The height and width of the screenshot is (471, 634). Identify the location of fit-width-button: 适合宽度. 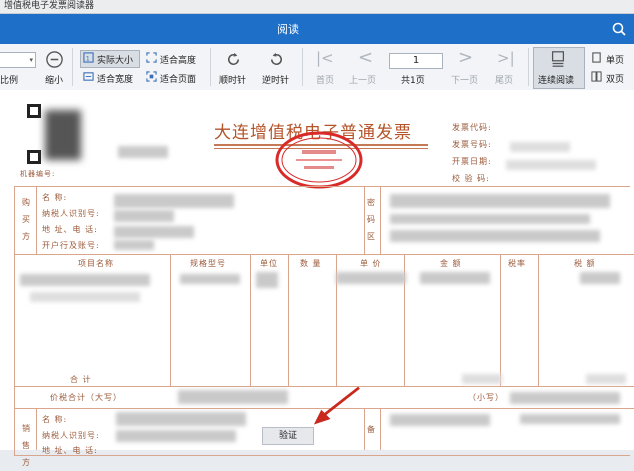
(115, 78).